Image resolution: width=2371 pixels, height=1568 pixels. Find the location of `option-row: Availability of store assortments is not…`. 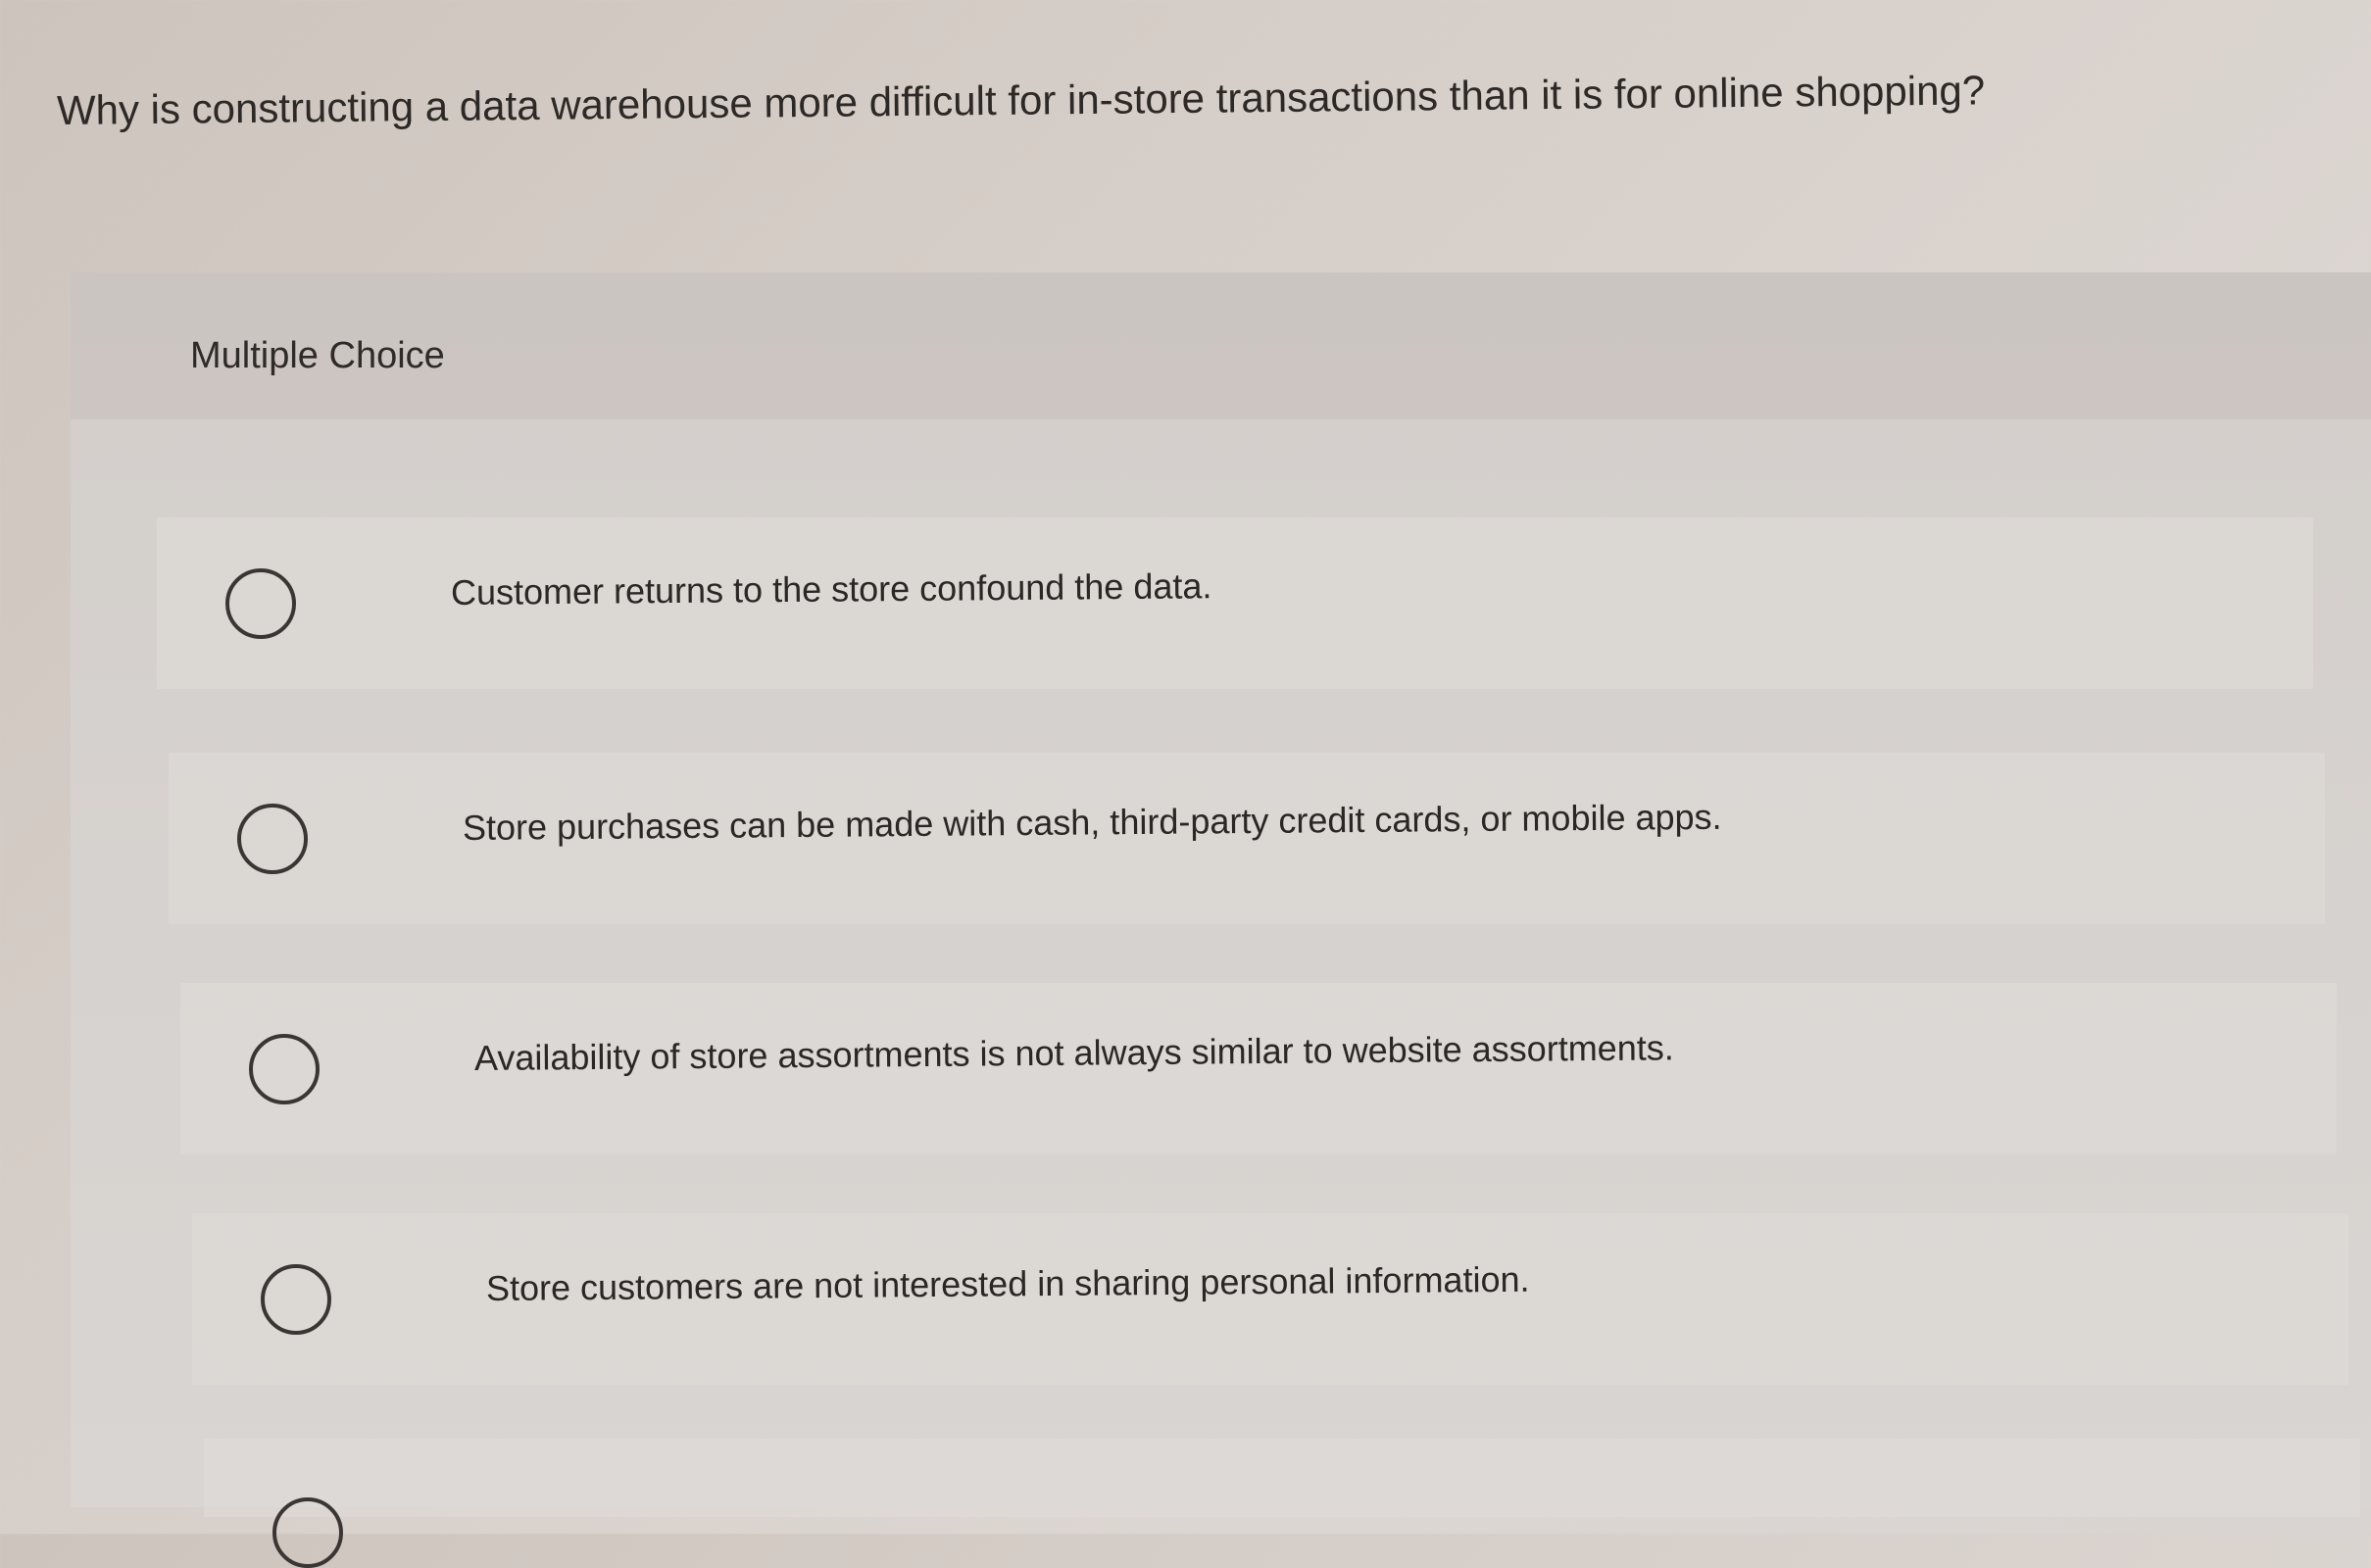

option-row: Availability of store assortments is not… is located at coordinates (1259, 1068).